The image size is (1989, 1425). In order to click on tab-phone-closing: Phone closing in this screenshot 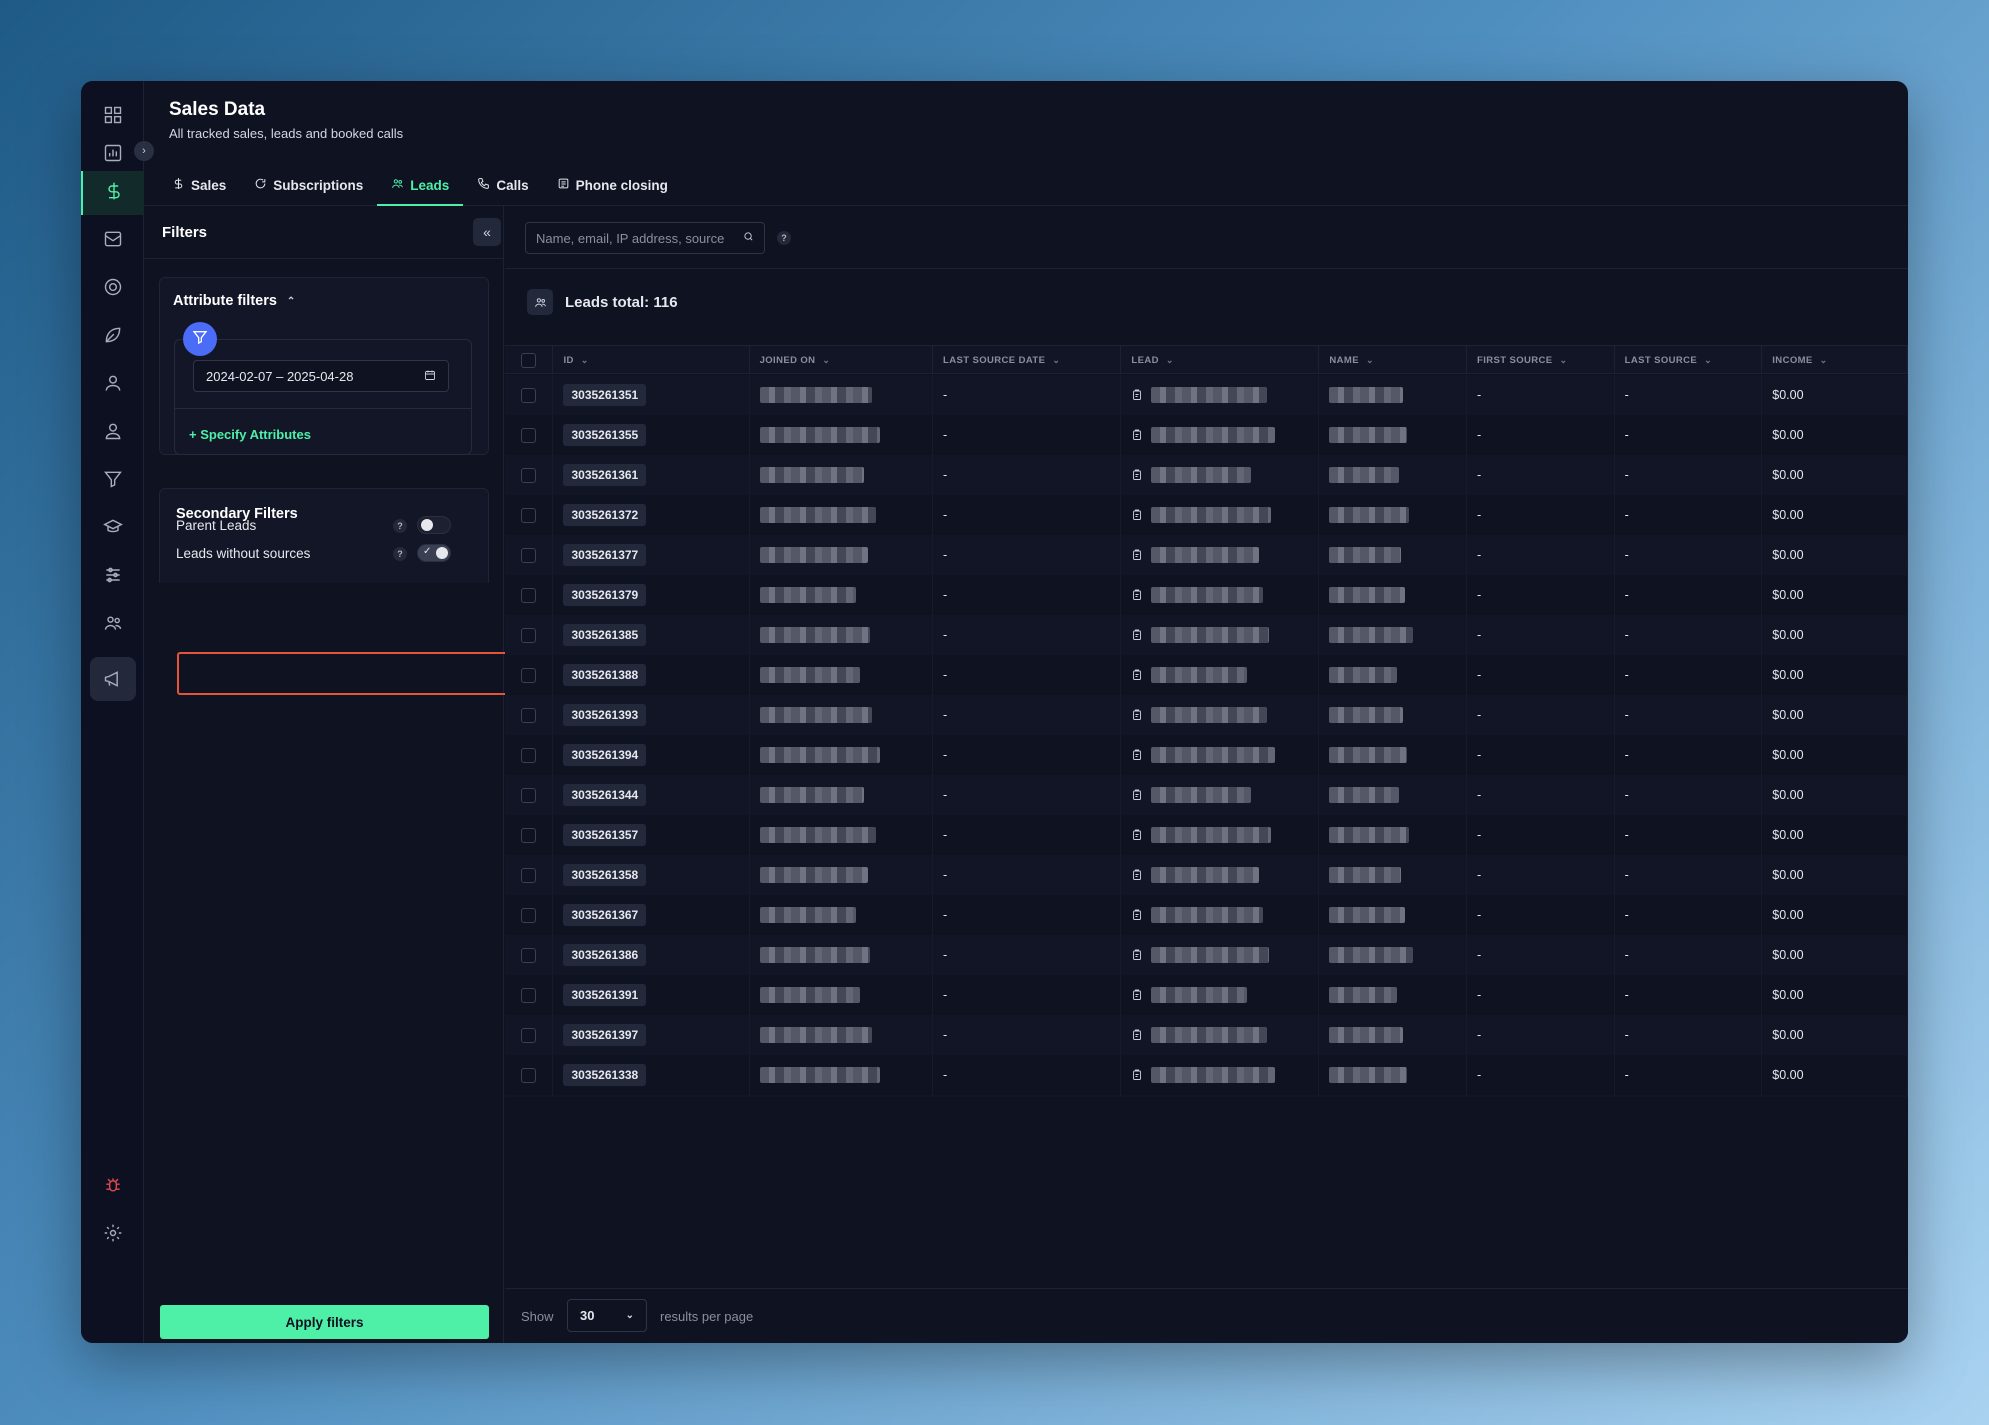, I will do `click(612, 185)`.